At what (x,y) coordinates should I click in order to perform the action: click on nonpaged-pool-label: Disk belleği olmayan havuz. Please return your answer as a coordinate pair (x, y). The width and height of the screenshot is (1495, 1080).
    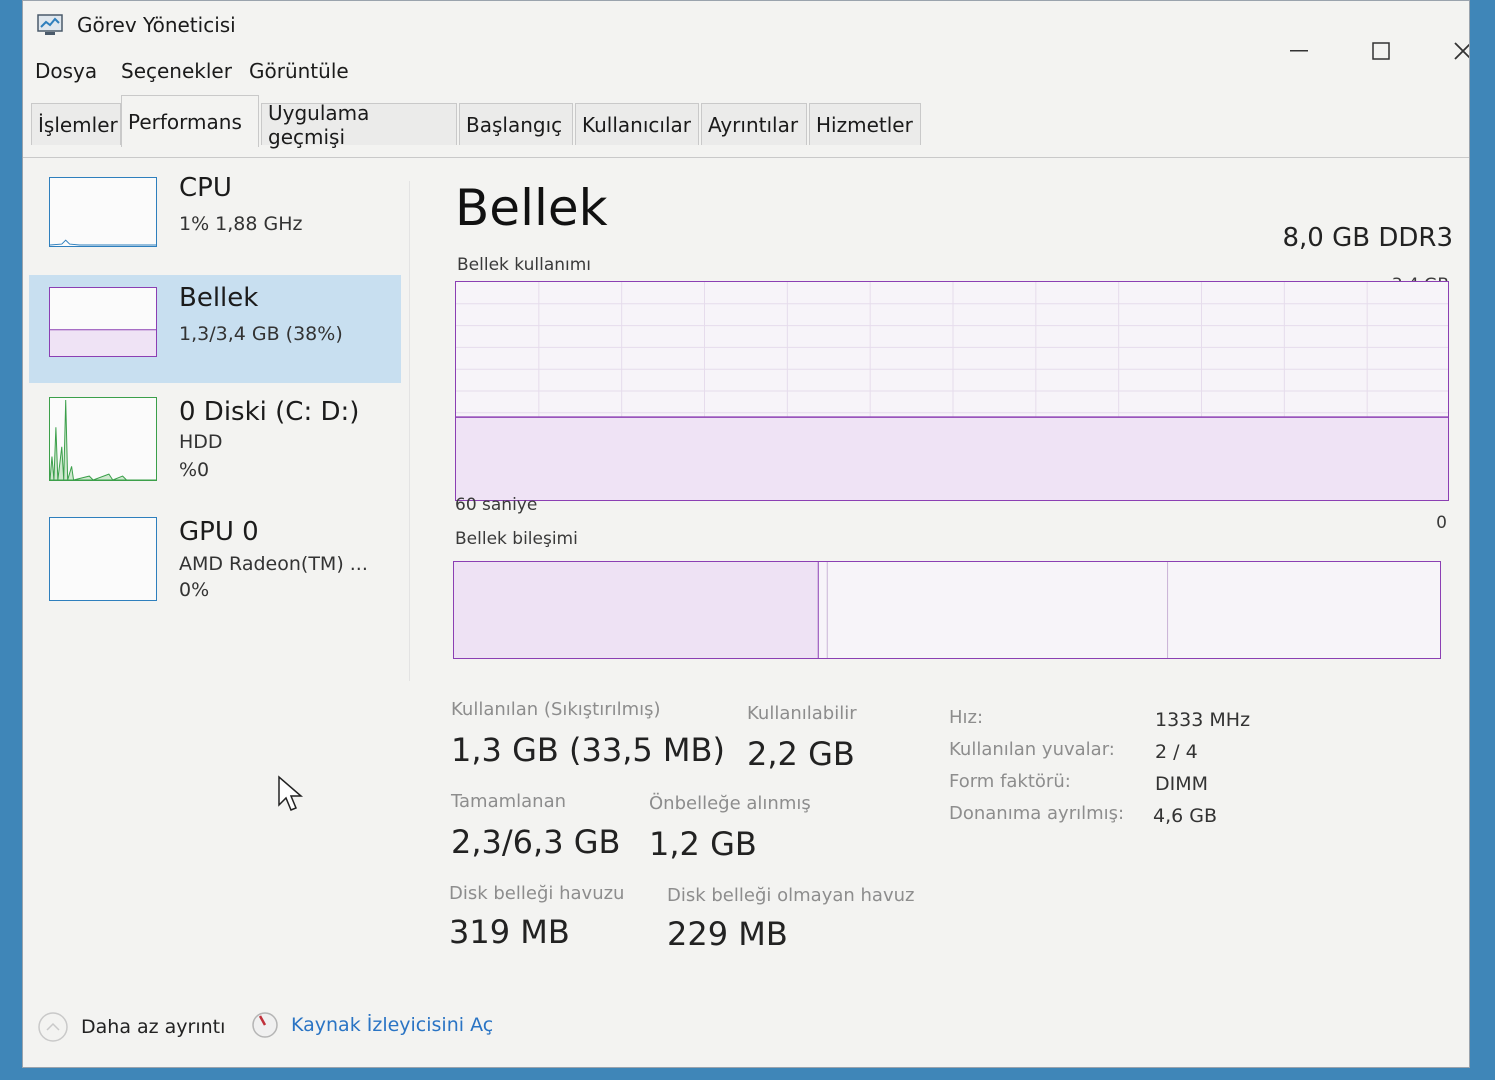
    Looking at the image, I should click on (791, 895).